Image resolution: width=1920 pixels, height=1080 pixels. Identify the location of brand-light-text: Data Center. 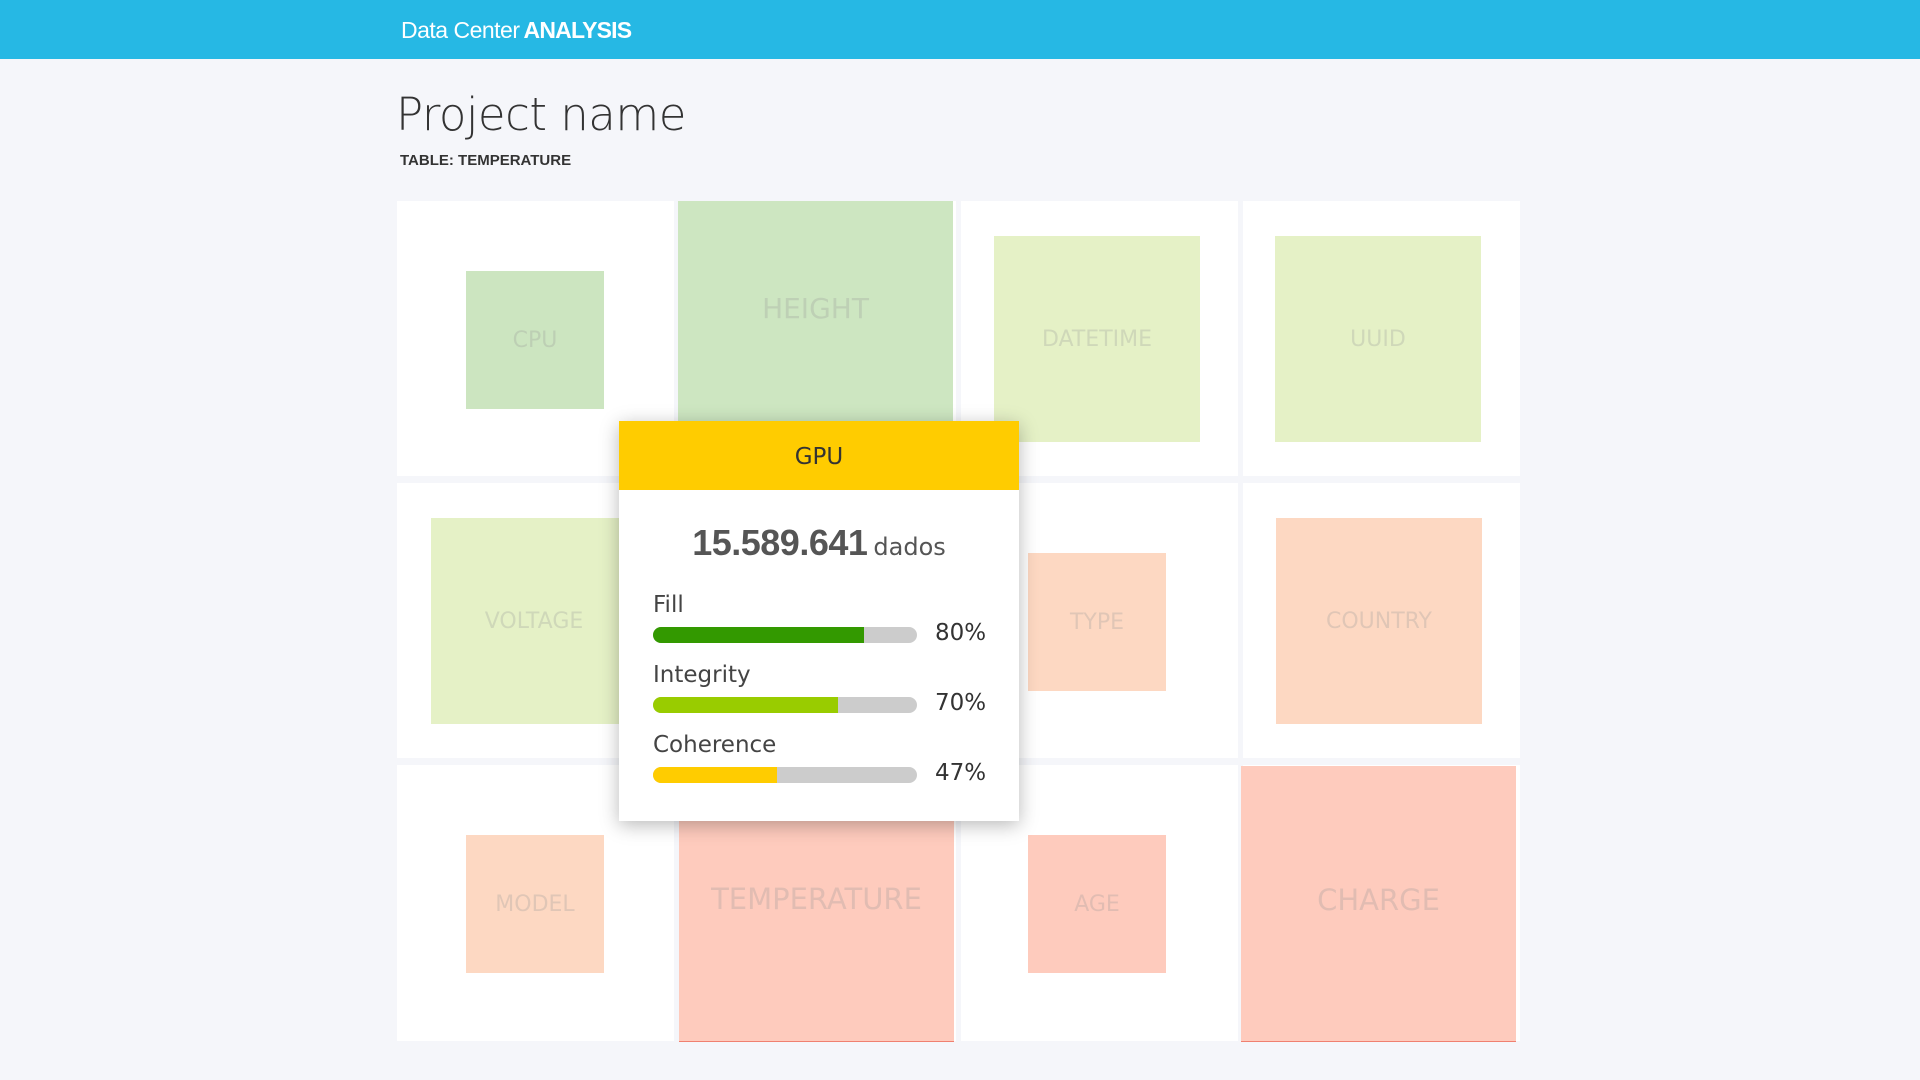
(460, 30).